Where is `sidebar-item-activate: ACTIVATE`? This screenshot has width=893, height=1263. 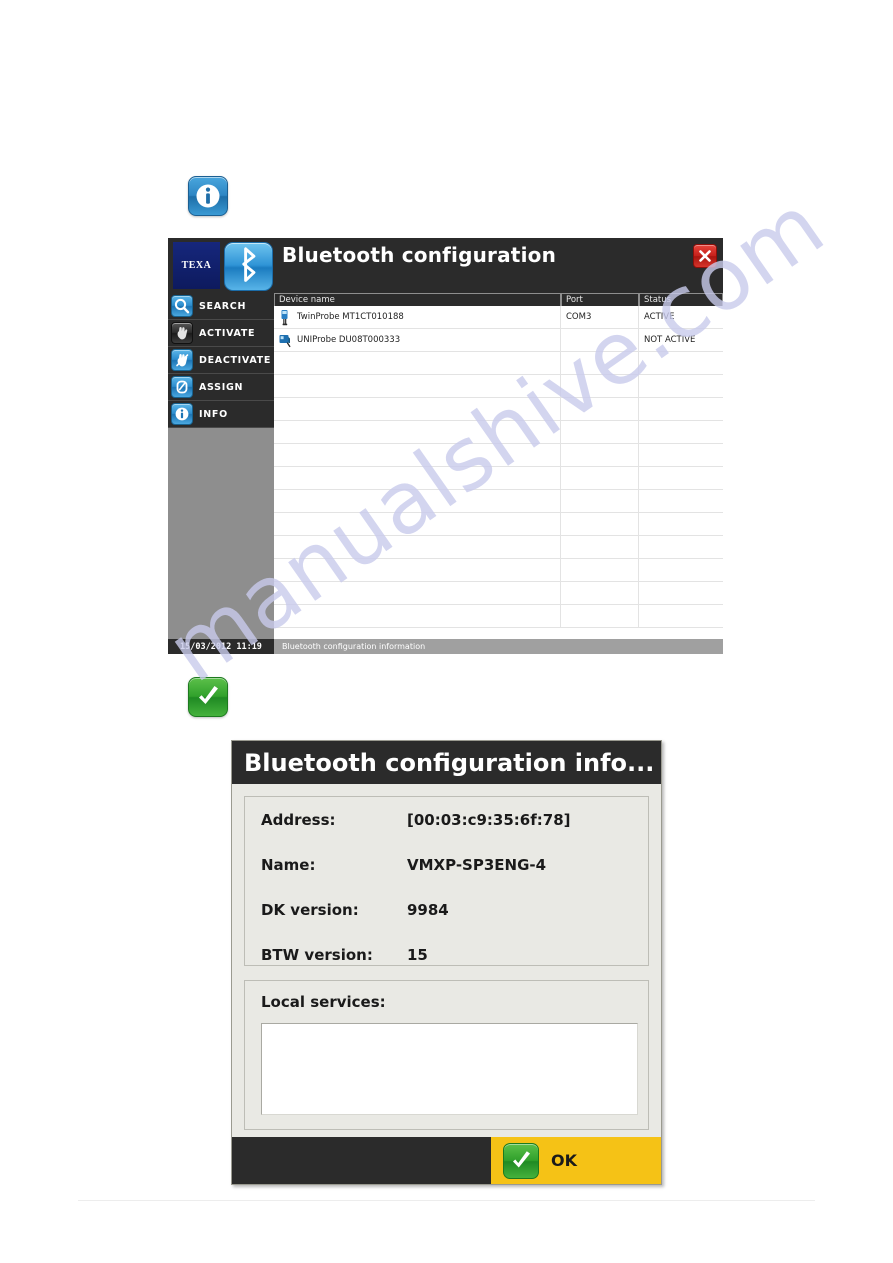
sidebar-item-activate: ACTIVATE is located at coordinates (221, 333).